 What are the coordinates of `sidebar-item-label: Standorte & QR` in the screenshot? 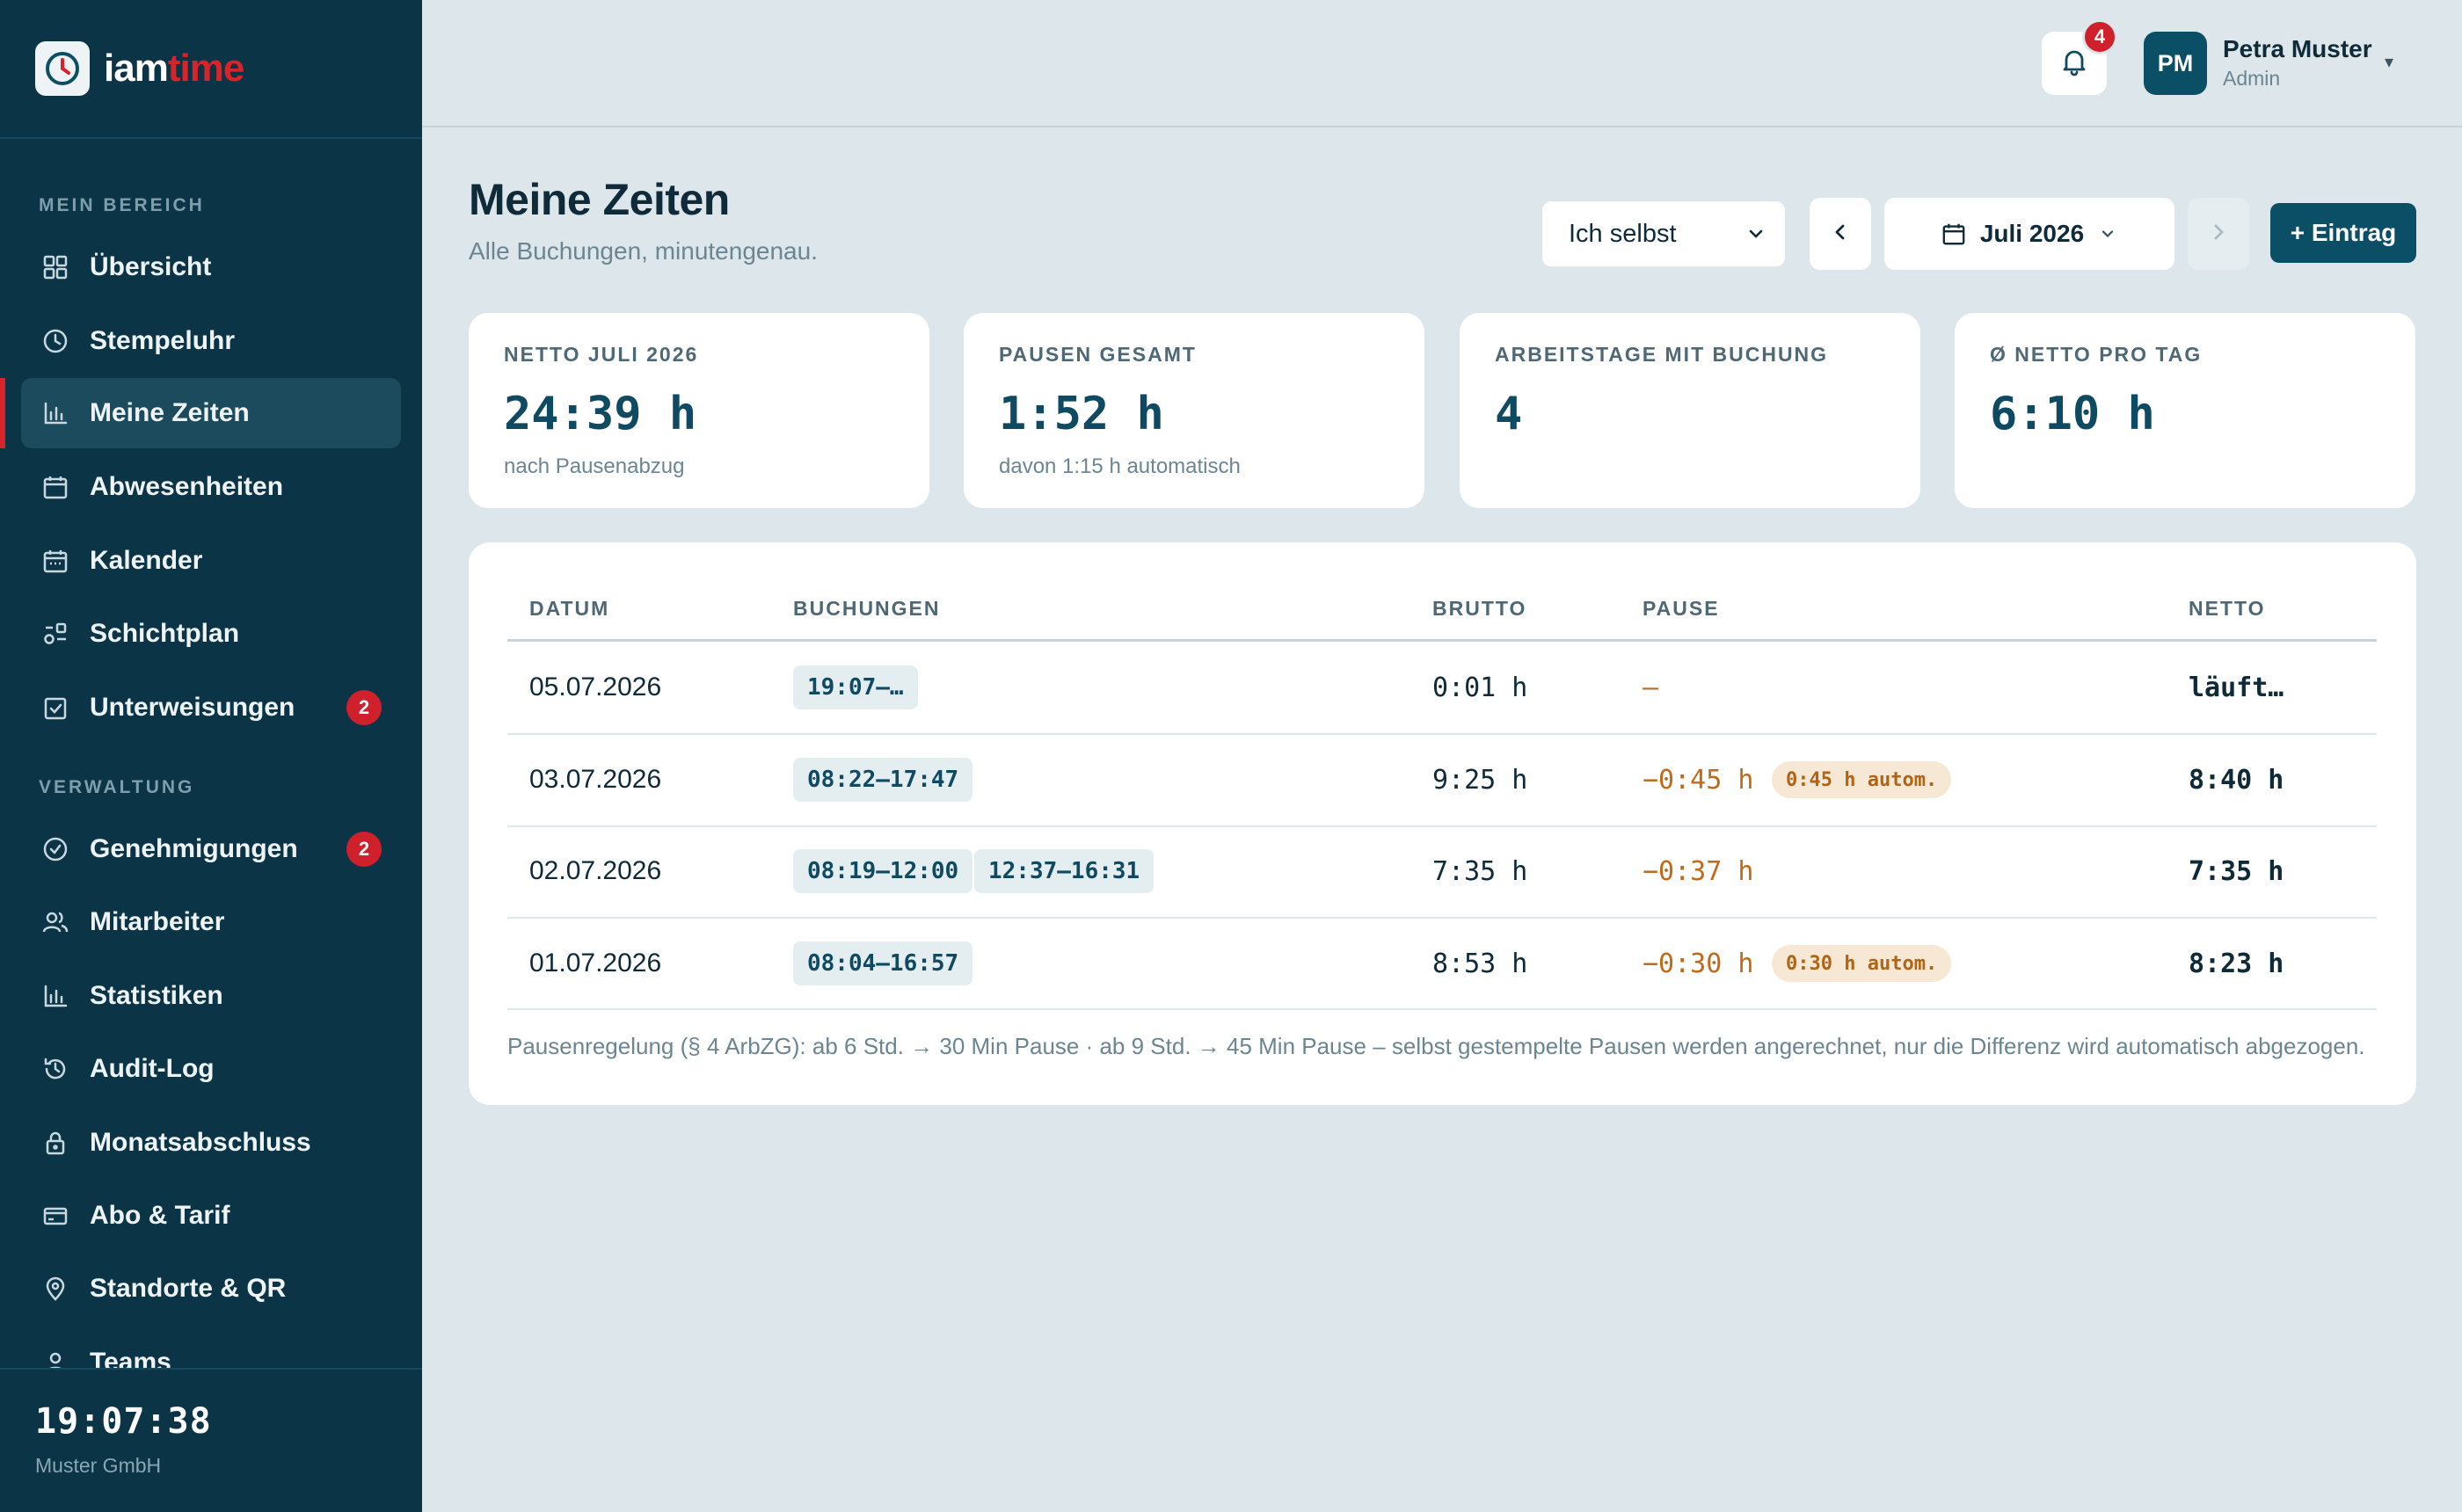 It's located at (188, 1289).